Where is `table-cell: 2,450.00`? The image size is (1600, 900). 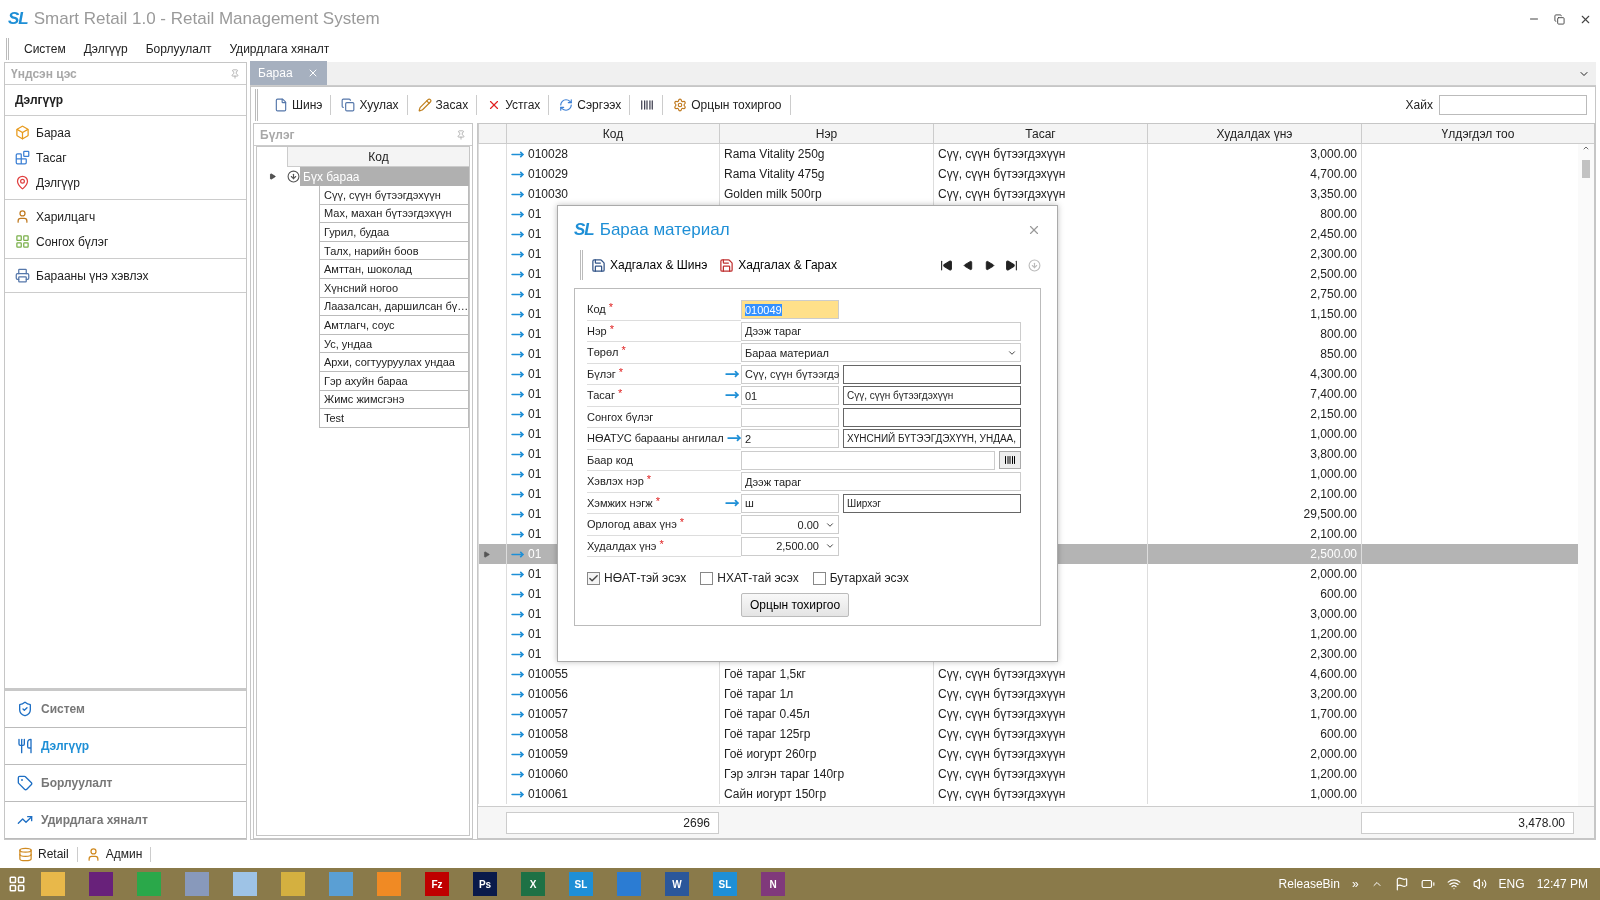
table-cell: 2,450.00 is located at coordinates (1333, 234).